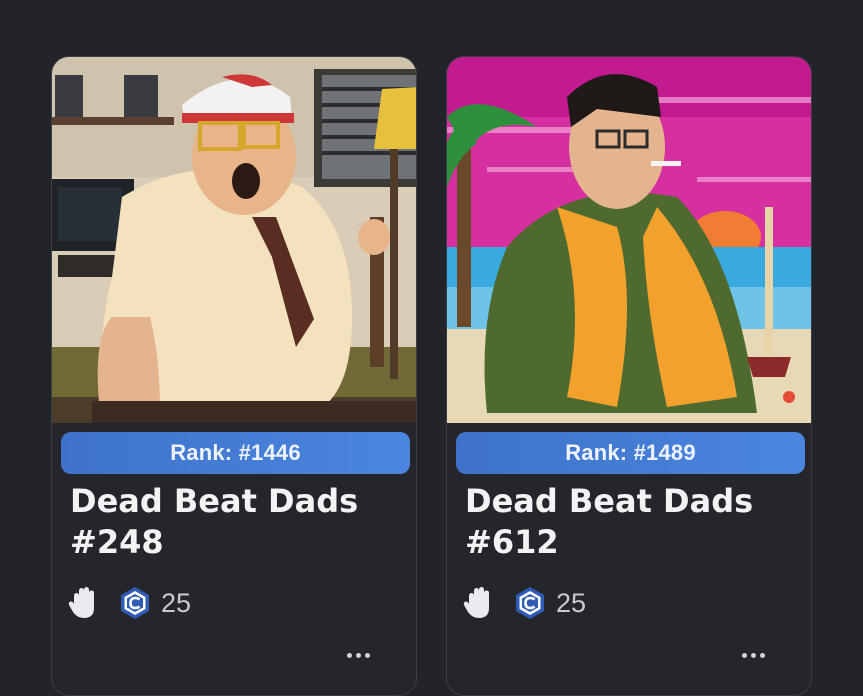  Describe the element at coordinates (235, 453) in the screenshot. I see `rank-badge: Rank: #1446` at that location.